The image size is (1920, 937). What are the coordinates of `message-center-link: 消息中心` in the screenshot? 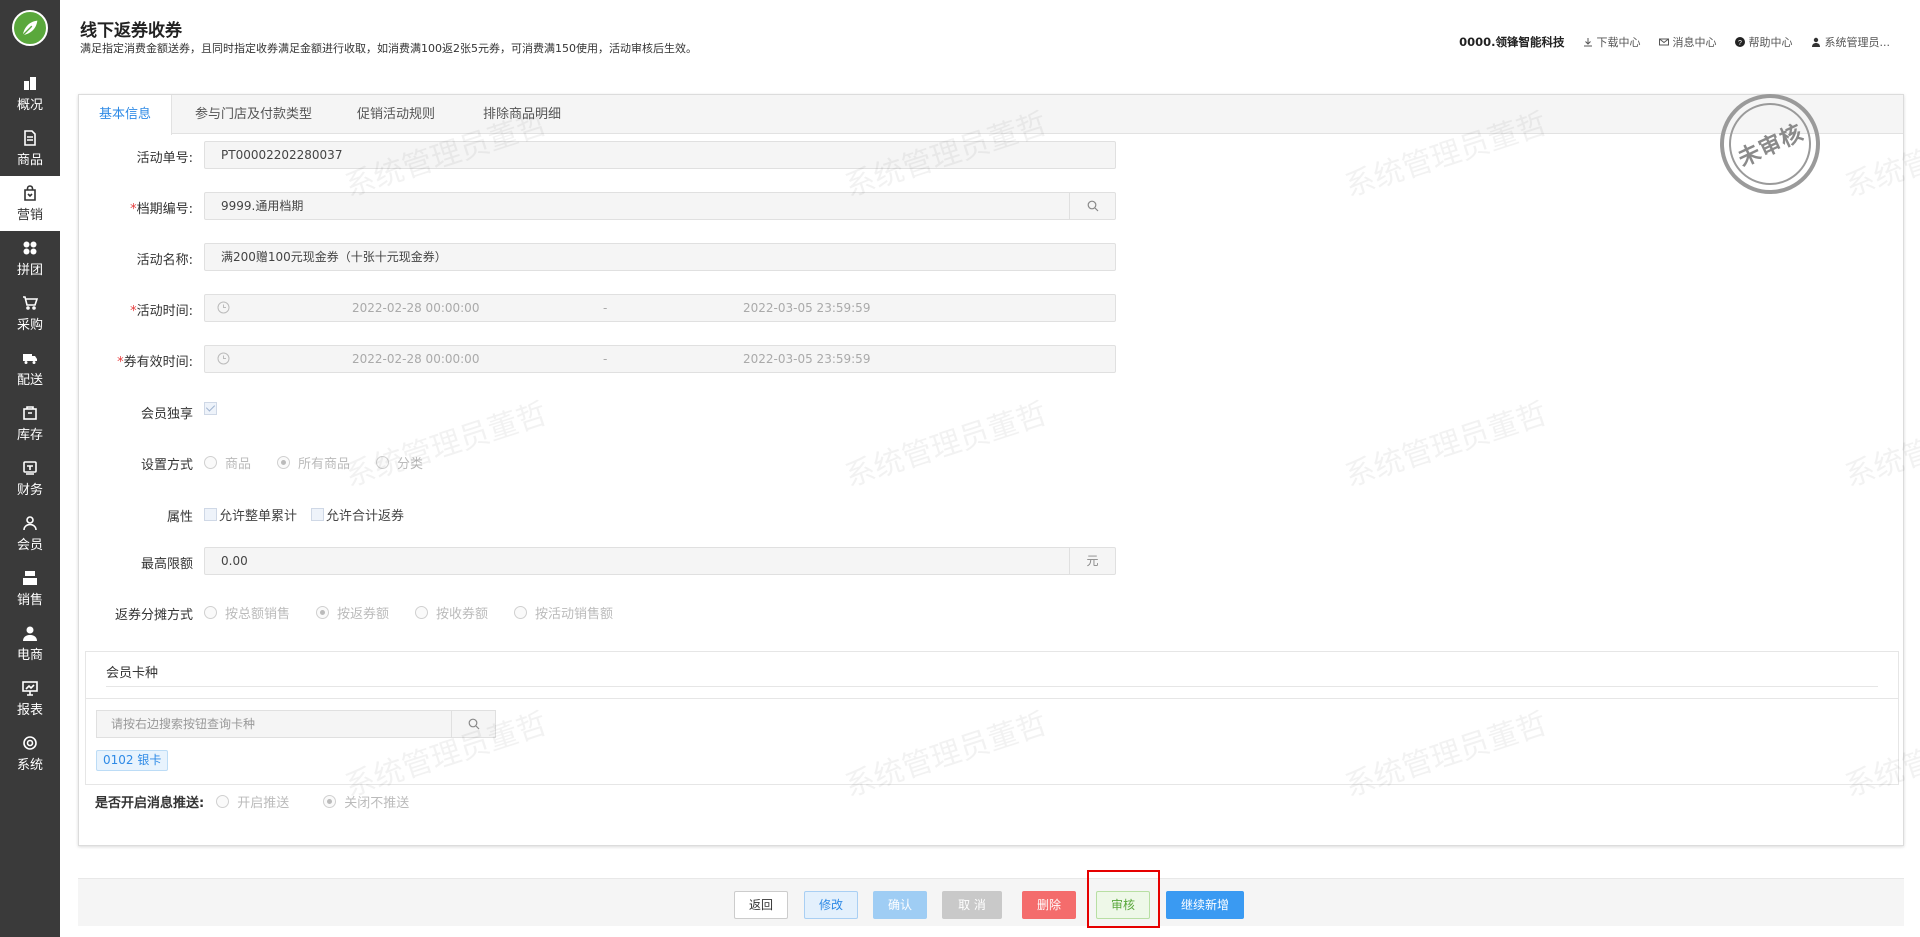 It's located at (1687, 42).